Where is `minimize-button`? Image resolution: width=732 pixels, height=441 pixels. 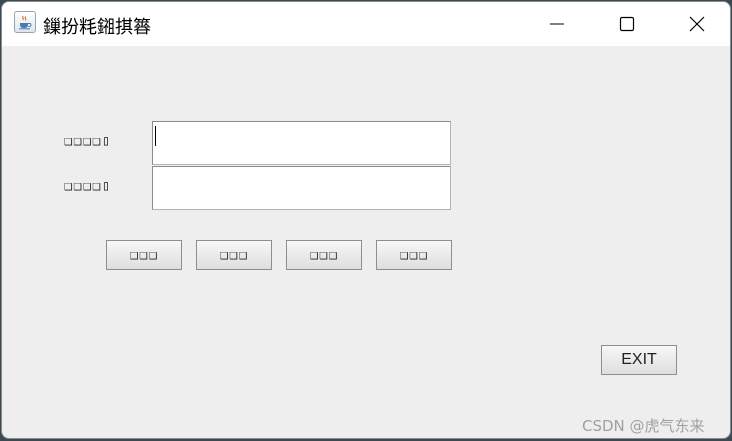 minimize-button is located at coordinates (557, 24).